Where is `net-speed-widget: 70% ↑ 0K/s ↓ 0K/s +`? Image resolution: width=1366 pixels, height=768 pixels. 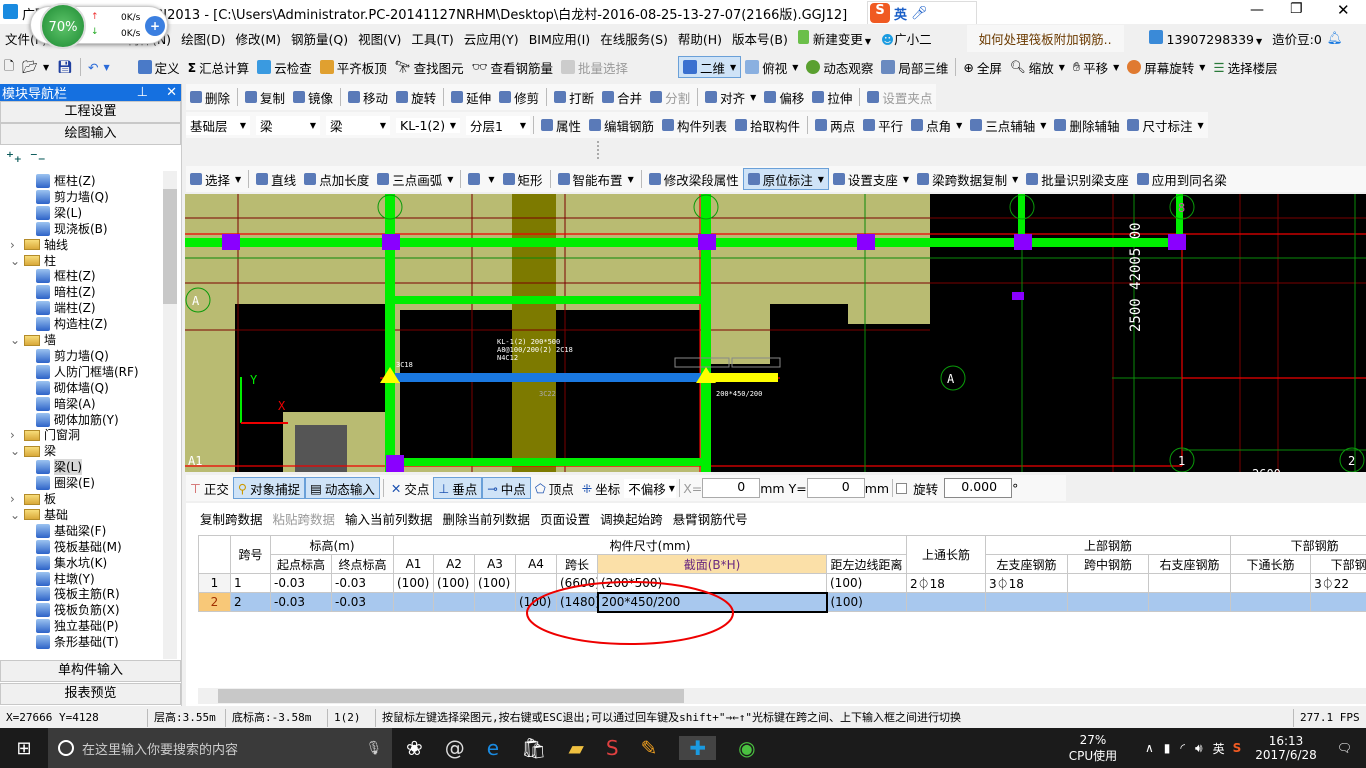 net-speed-widget: 70% ↑ 0K/s ↓ 0K/s + is located at coordinates (99, 26).